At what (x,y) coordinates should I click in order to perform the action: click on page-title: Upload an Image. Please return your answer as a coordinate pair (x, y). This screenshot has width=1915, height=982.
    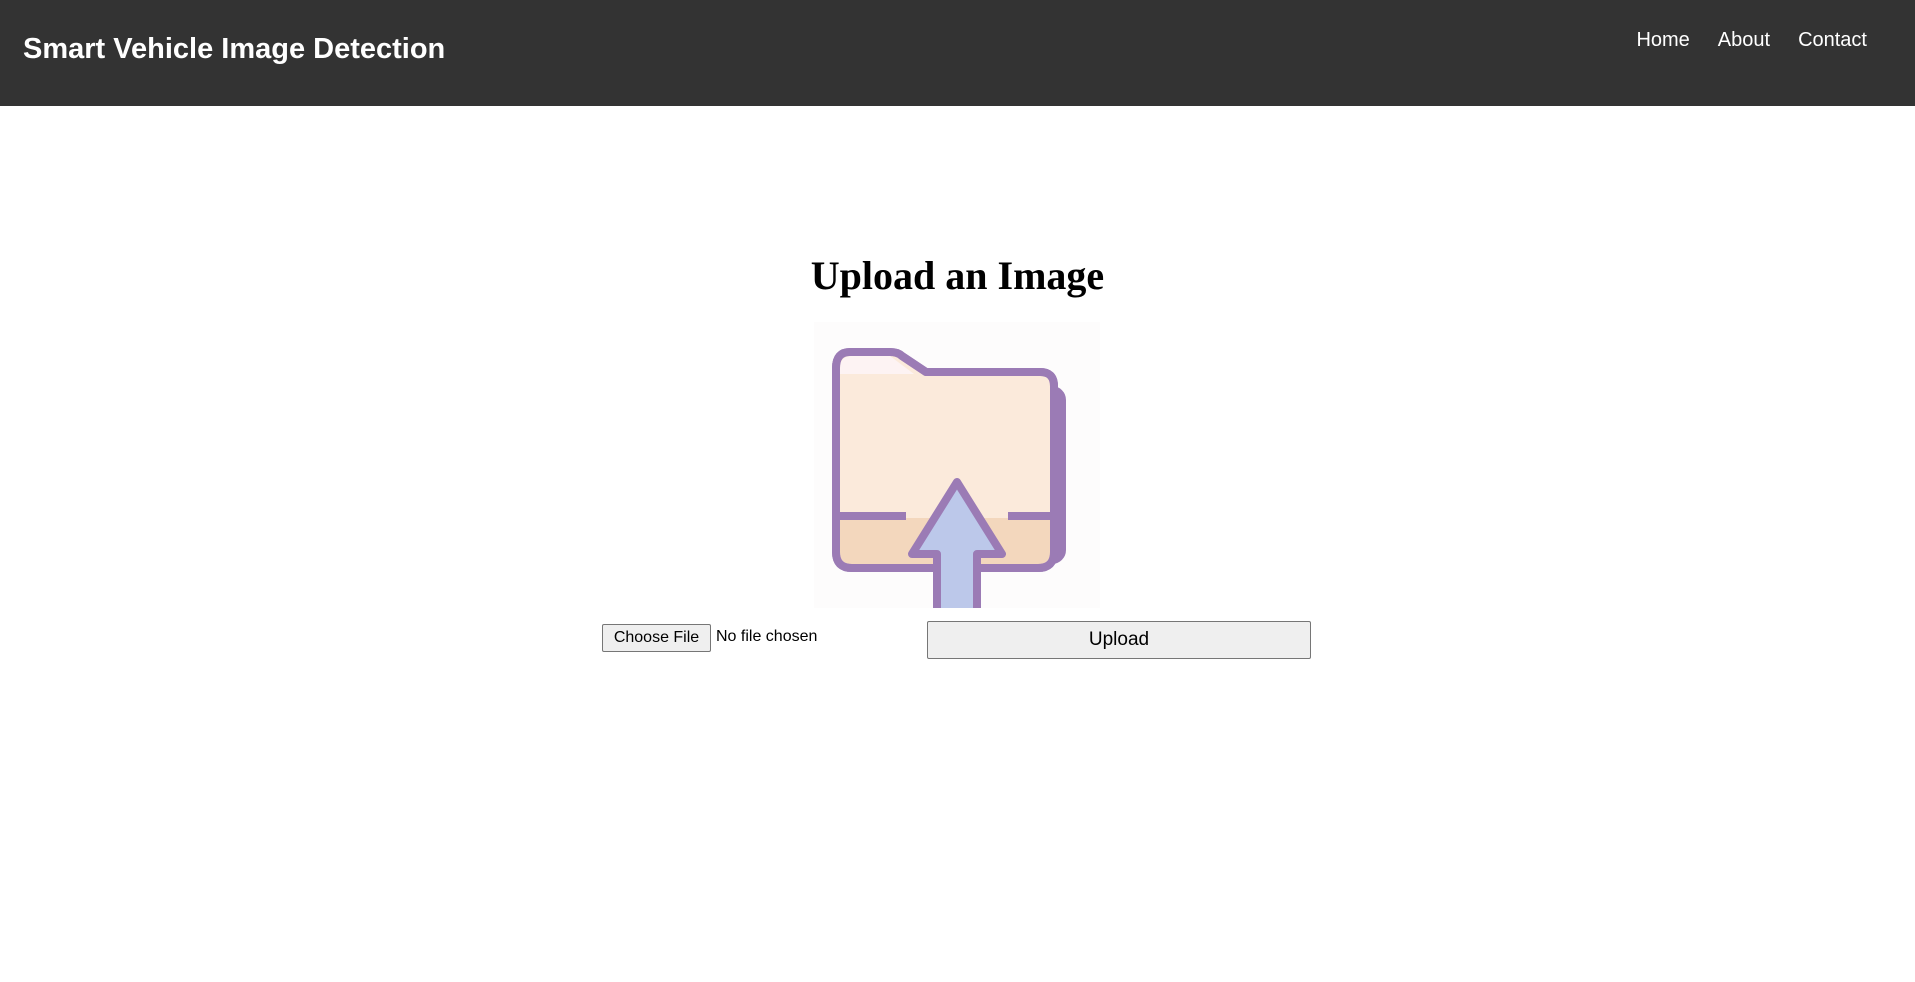
    Looking at the image, I should click on (957, 275).